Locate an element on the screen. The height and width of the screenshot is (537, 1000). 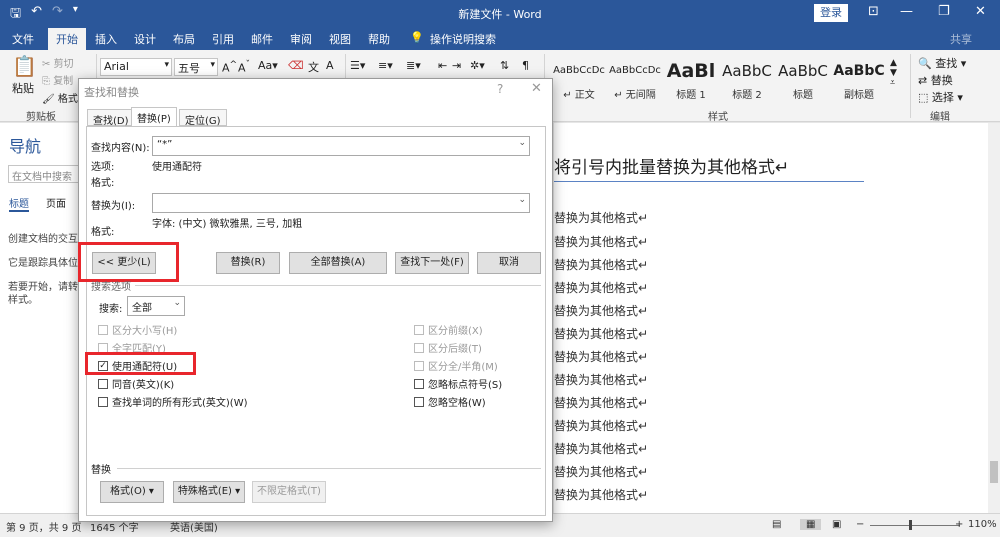
restore-icon: ❐ is located at coordinates (944, 11).